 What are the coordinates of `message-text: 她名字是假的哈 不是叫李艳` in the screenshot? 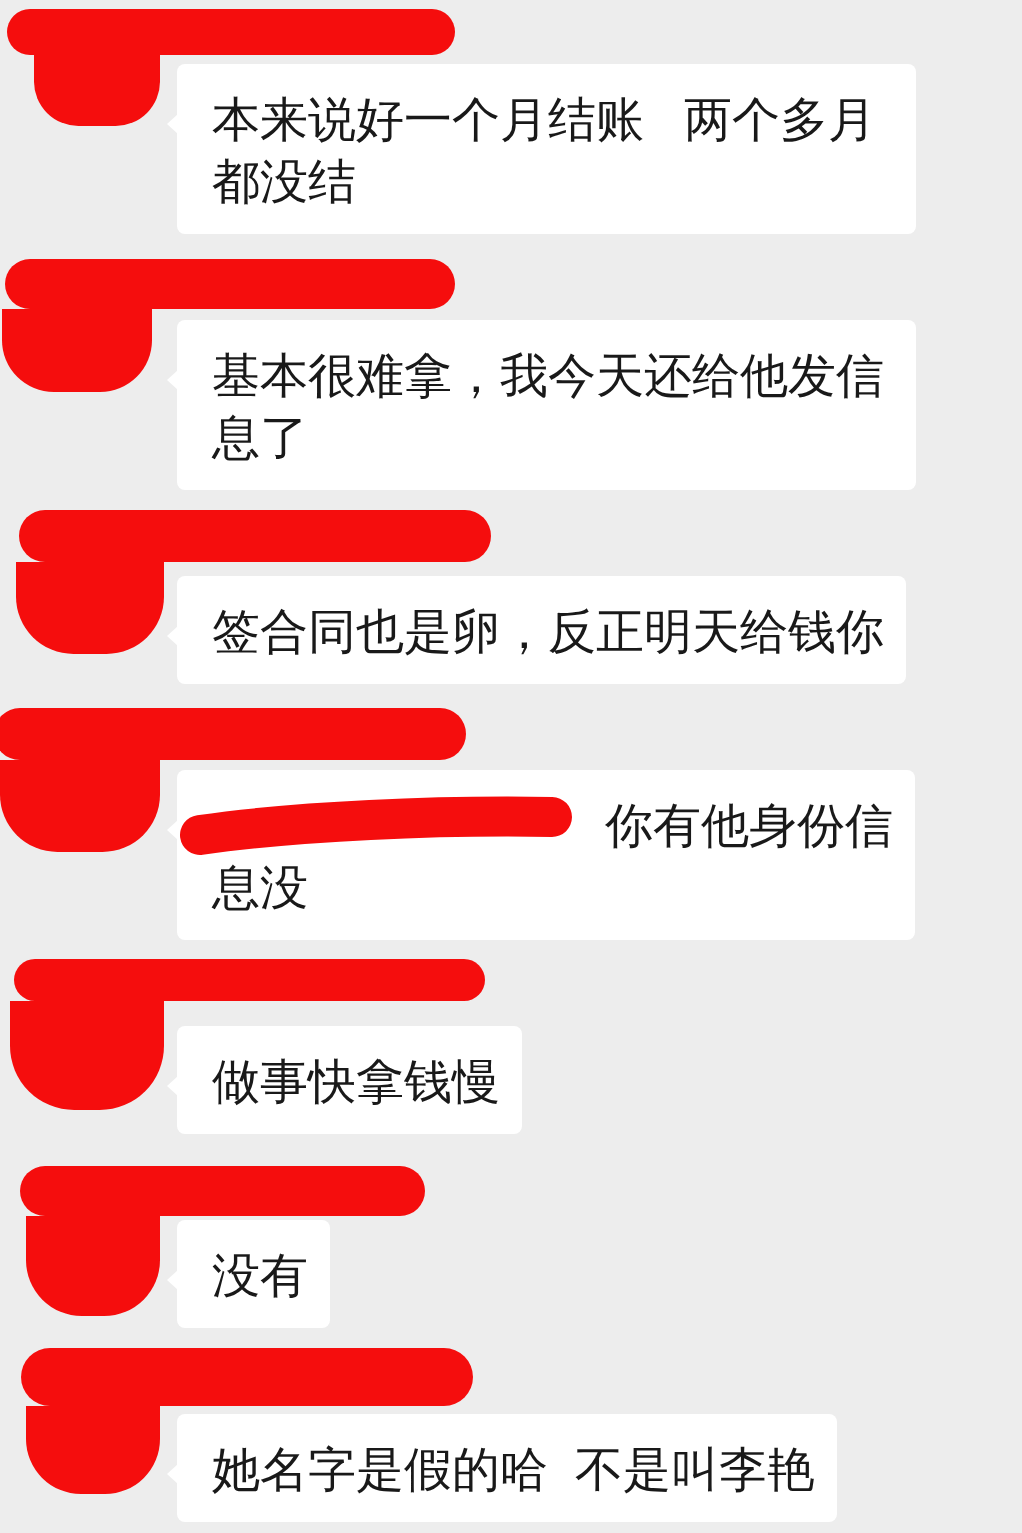 It's located at (513, 1470).